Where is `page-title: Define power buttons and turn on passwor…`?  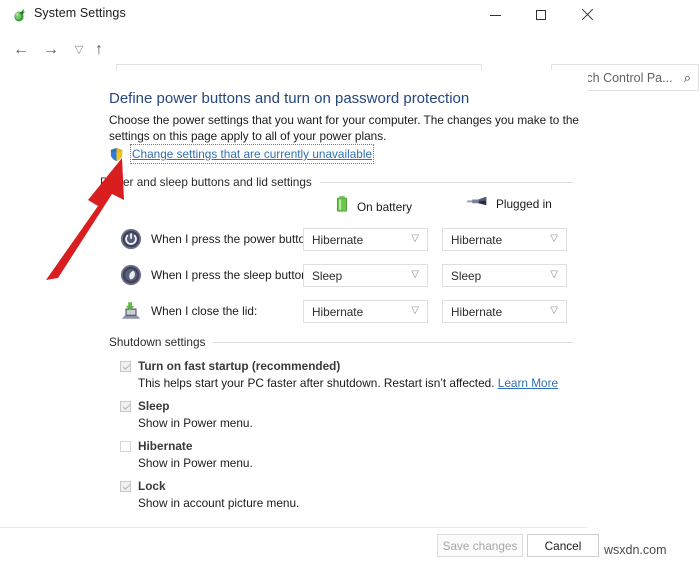 page-title: Define power buttons and turn on passwor… is located at coordinates (289, 98).